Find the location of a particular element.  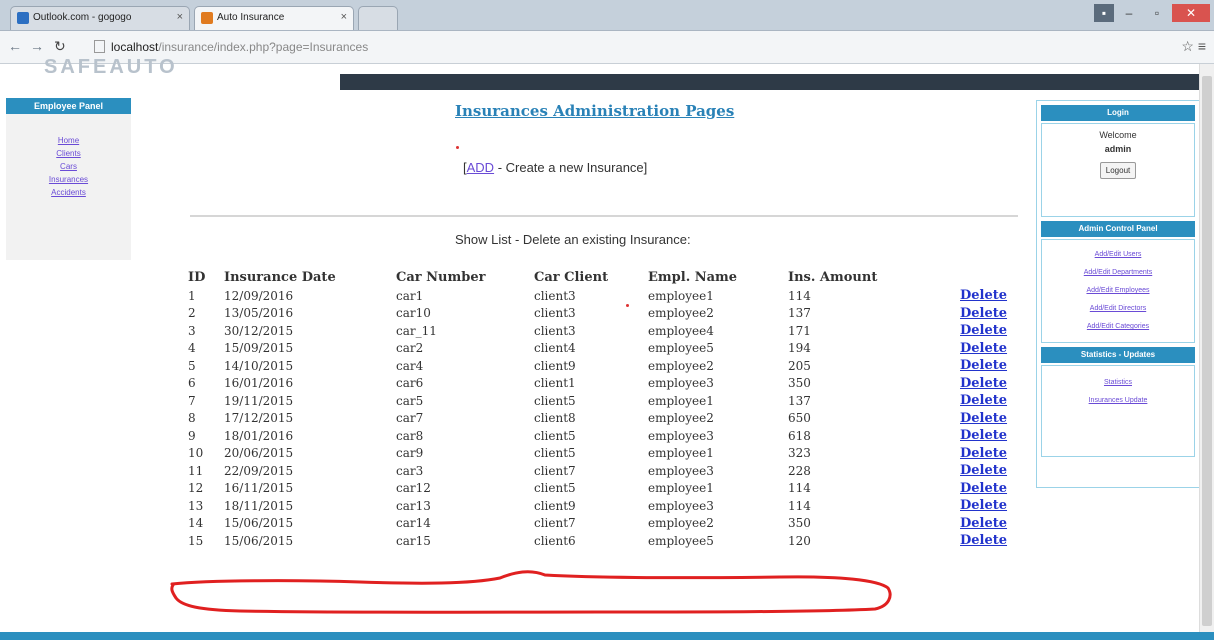

stray-mark is located at coordinates (457, 147).